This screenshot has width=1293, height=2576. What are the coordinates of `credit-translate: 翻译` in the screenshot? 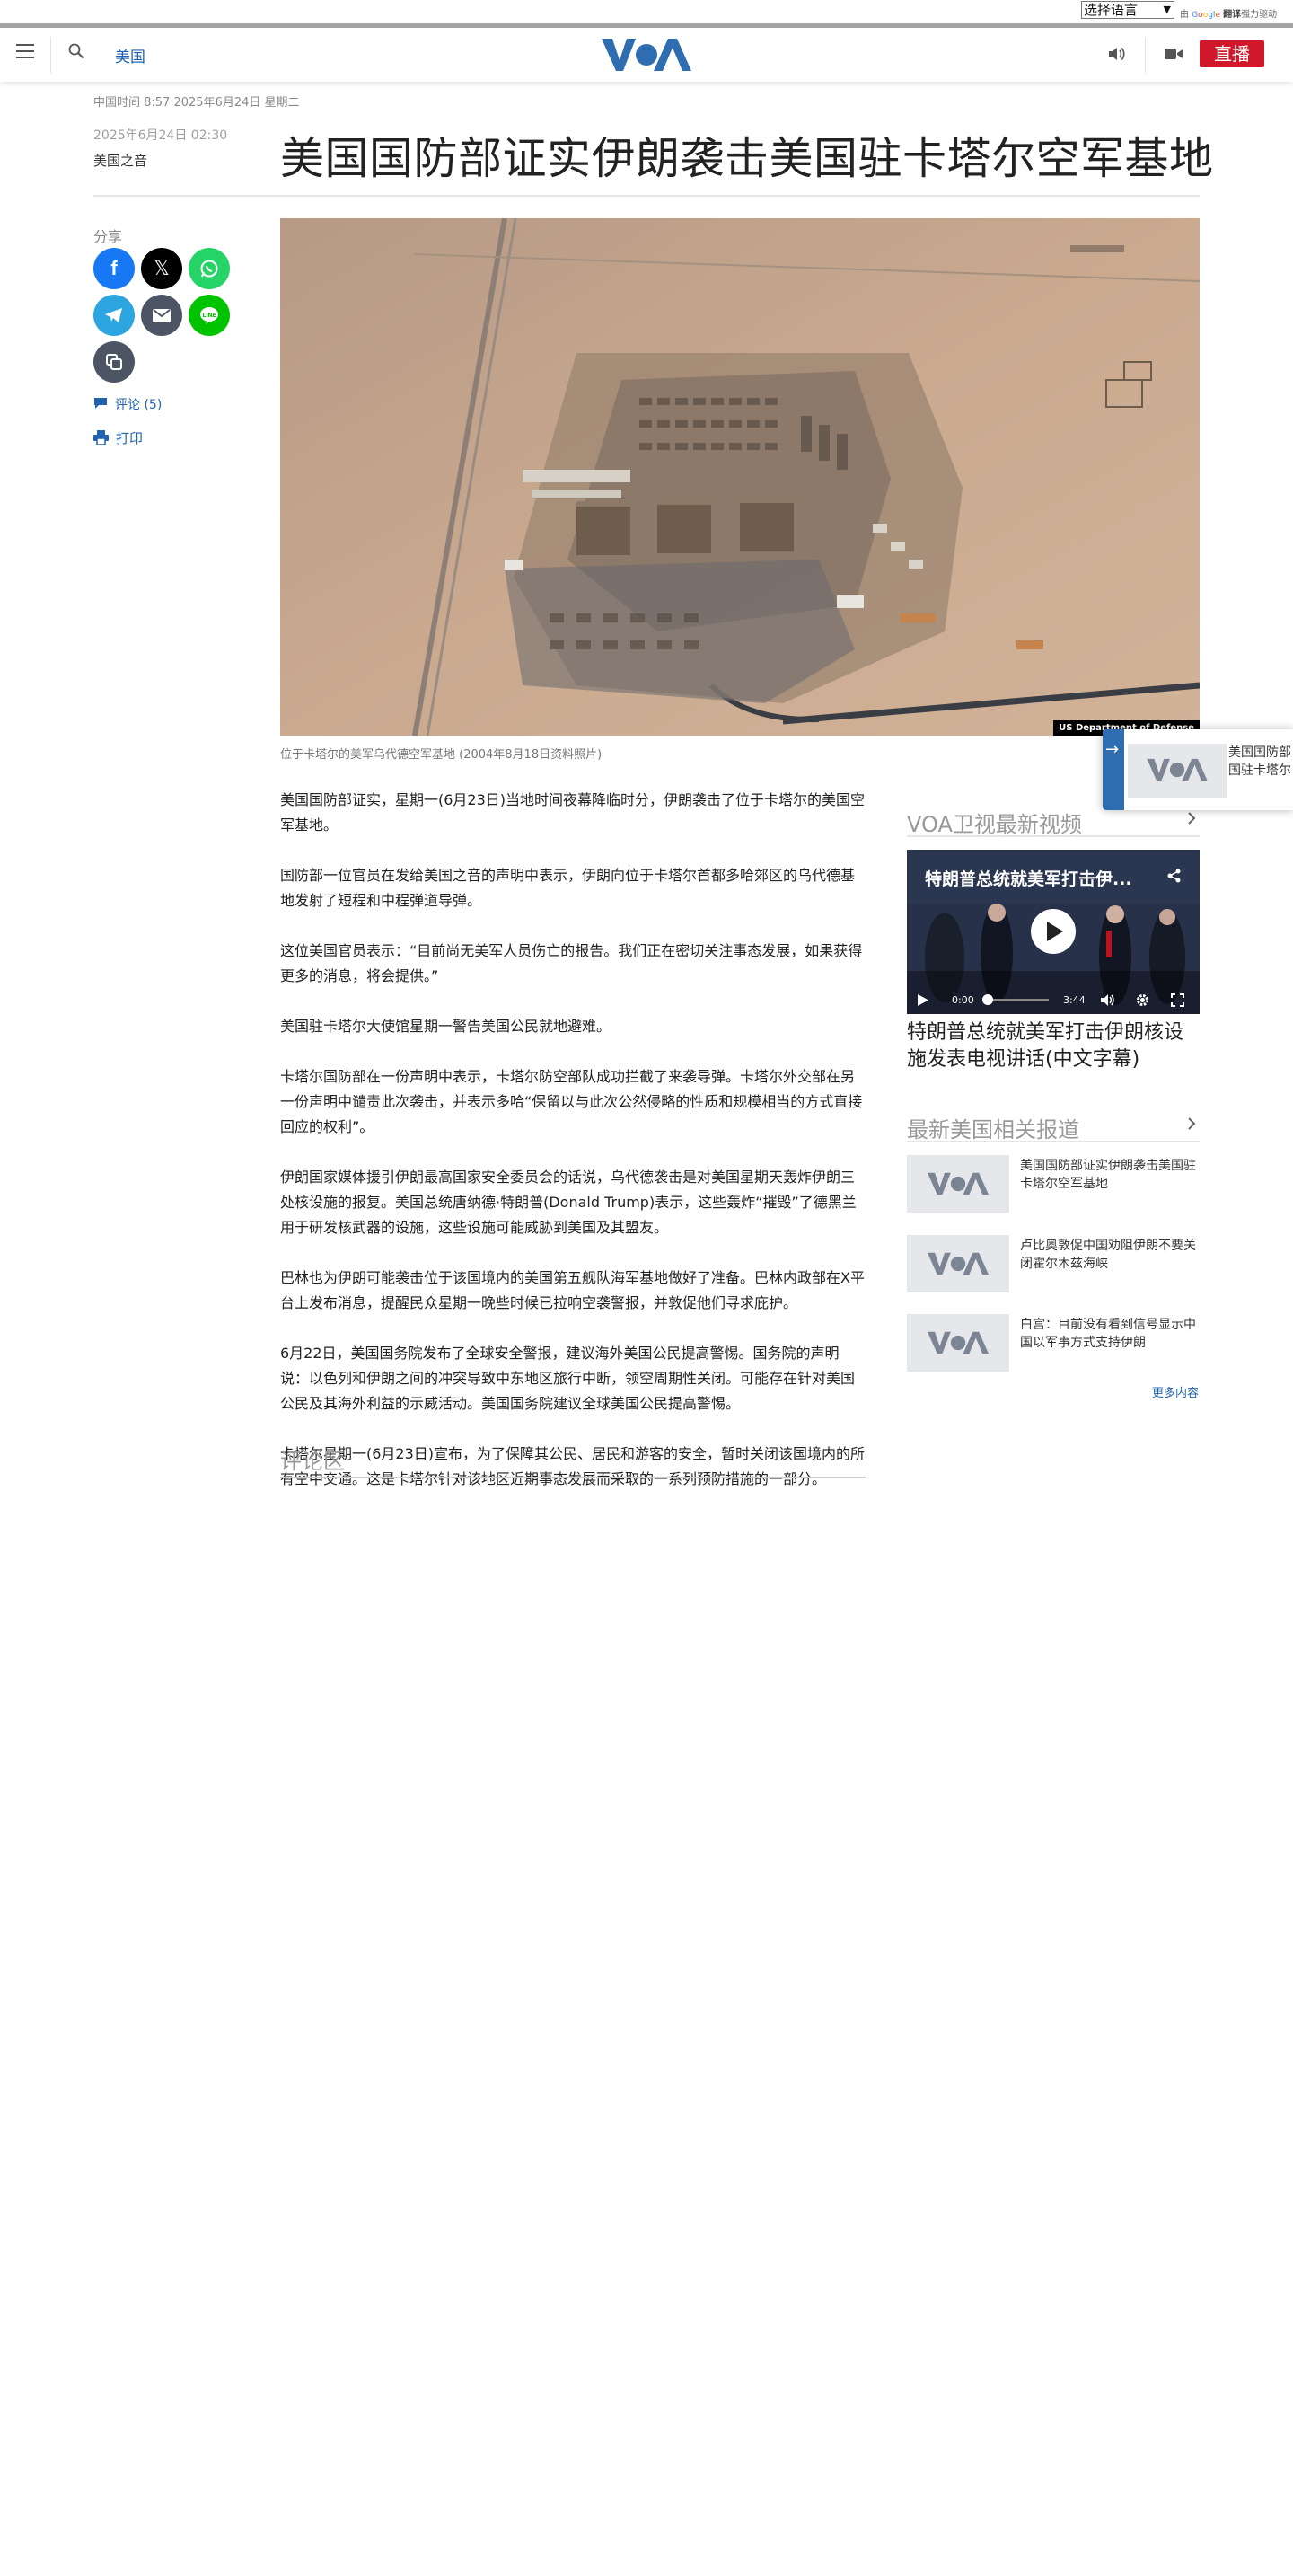 It's located at (1232, 15).